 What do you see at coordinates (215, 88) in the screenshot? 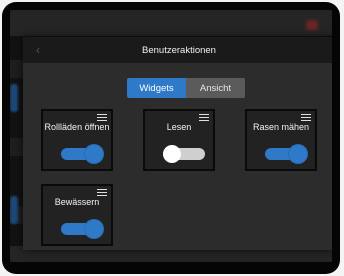
I see `tab-ansicht: Ansicht` at bounding box center [215, 88].